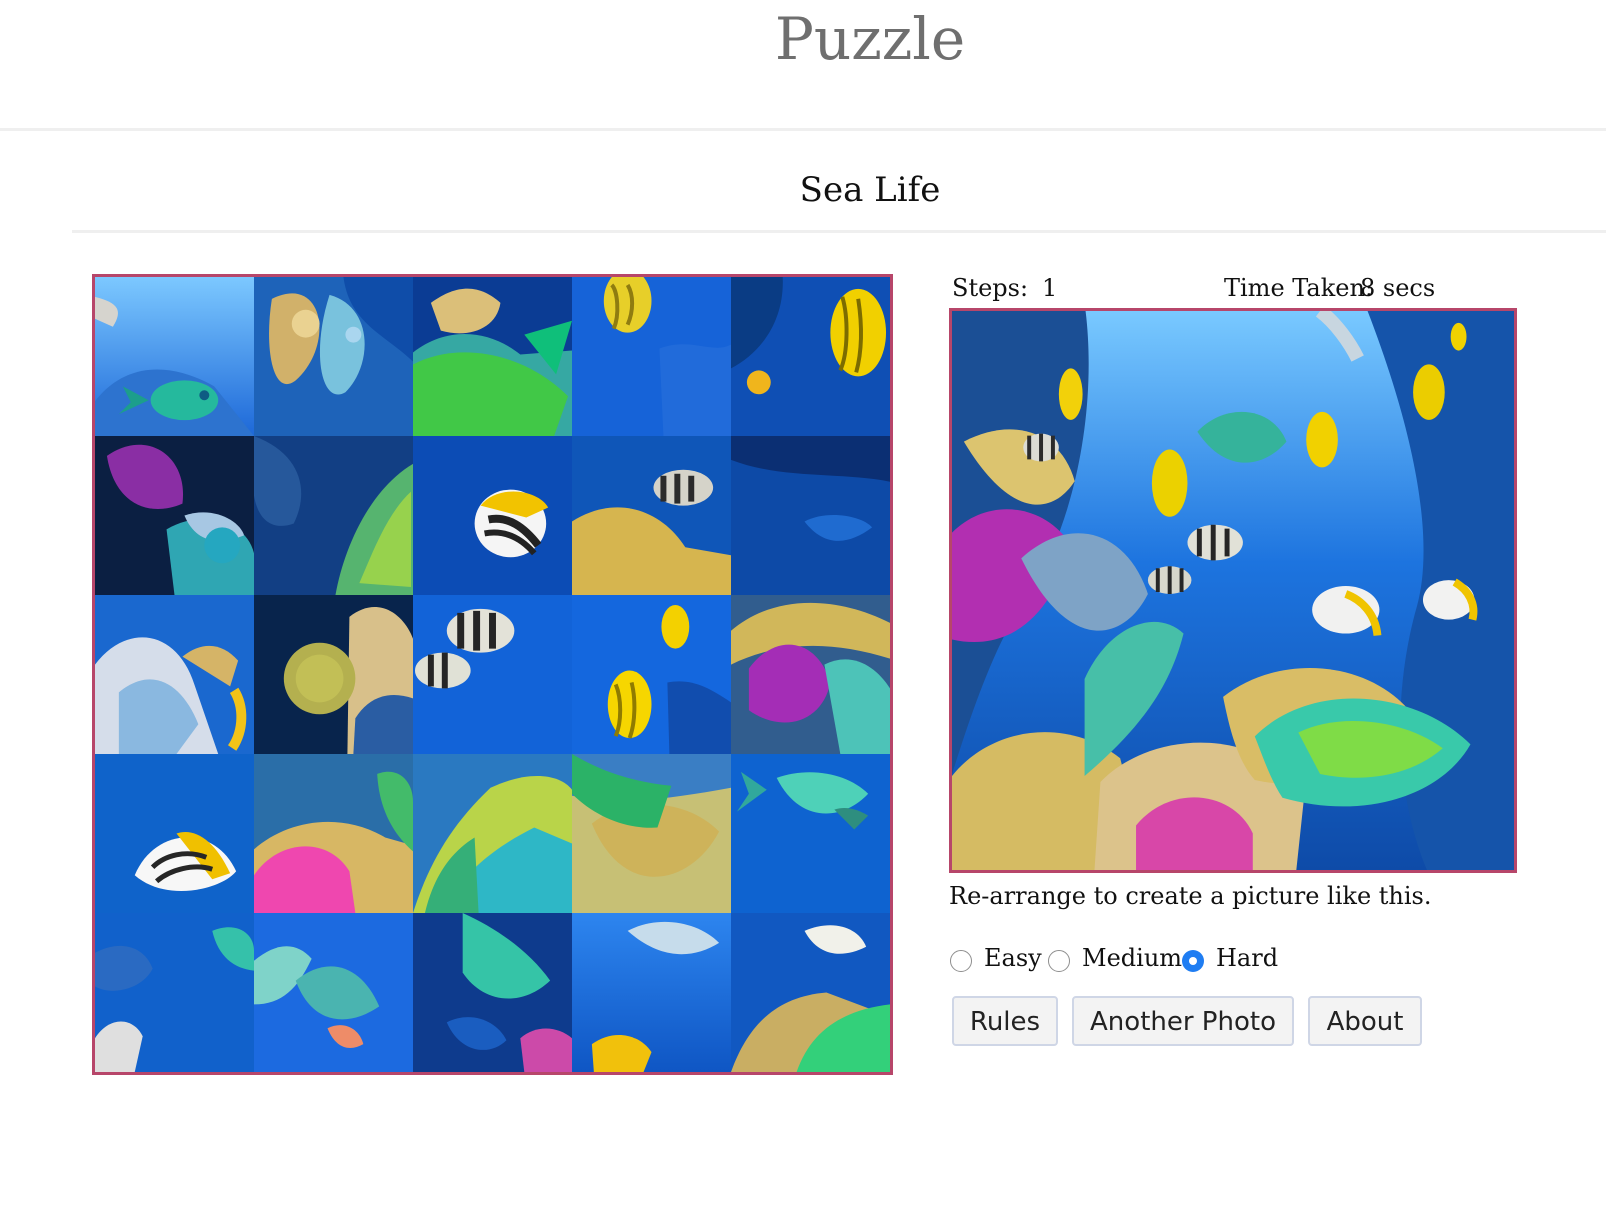 Image resolution: width=1606 pixels, height=1218 pixels. What do you see at coordinates (1059, 961) in the screenshot?
I see `difficulty-medium-radio` at bounding box center [1059, 961].